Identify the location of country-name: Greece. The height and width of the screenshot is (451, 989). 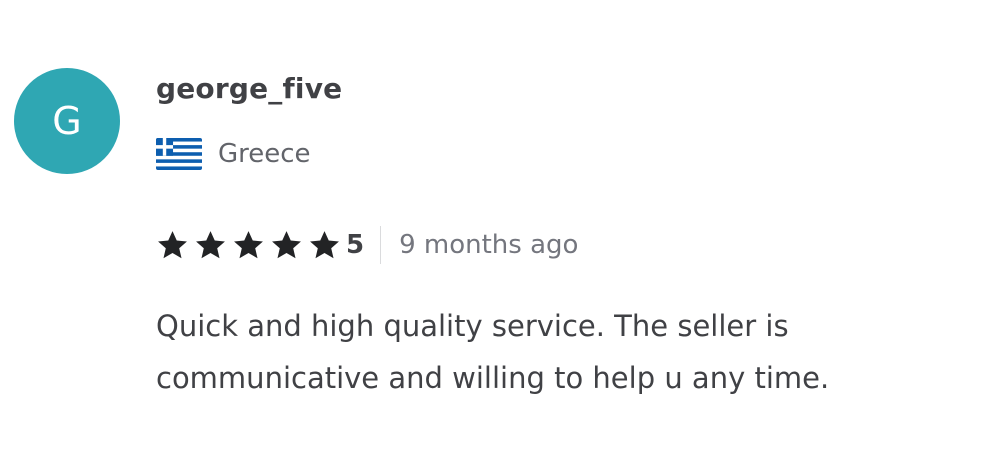
(264, 154).